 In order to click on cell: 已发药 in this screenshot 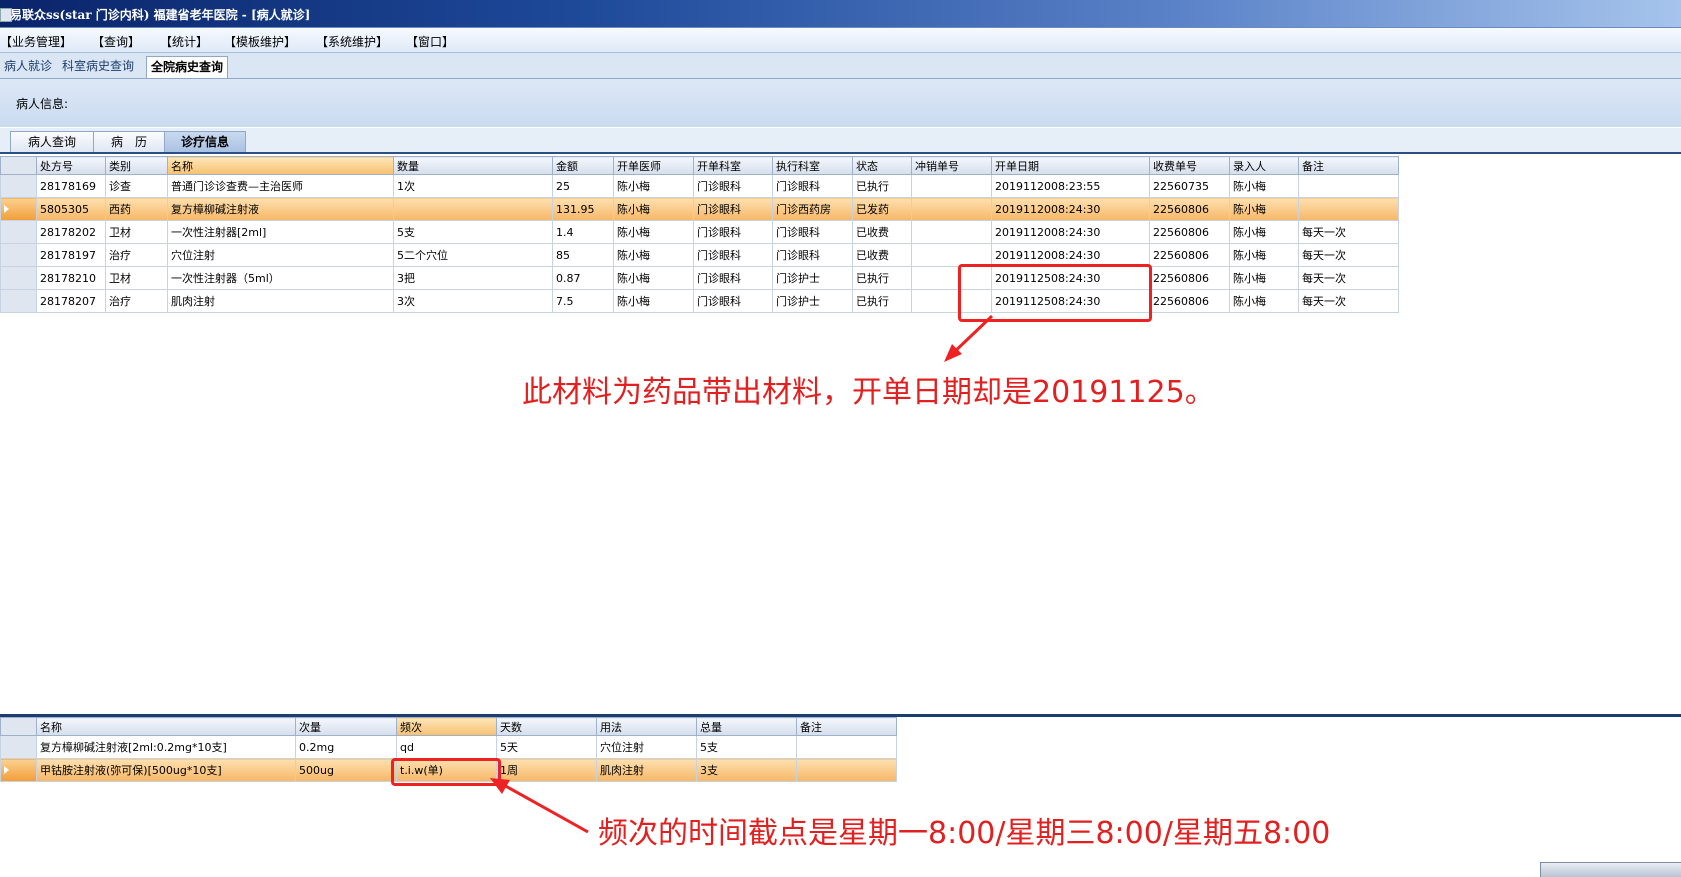, I will do `click(882, 209)`.